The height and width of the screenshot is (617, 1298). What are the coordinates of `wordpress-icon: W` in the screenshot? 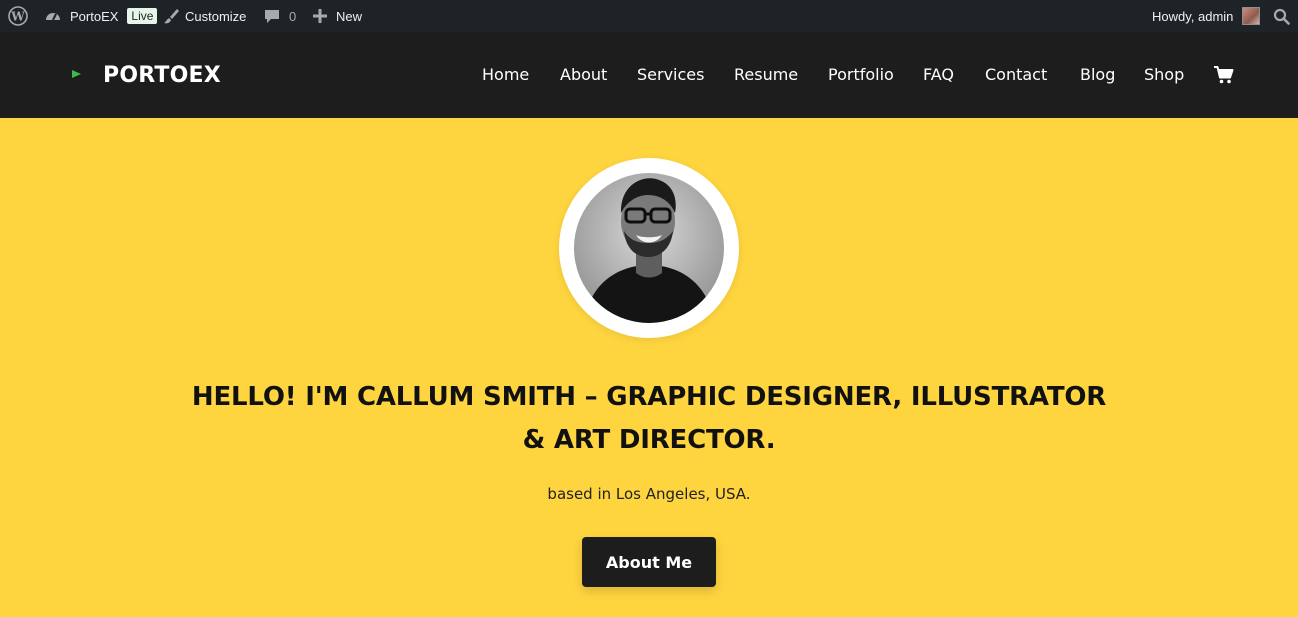 It's located at (18, 16).